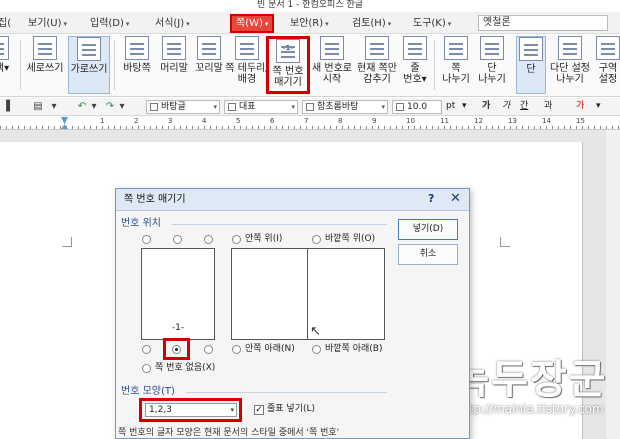 The width and height of the screenshot is (620, 439). What do you see at coordinates (174, 65) in the screenshot?
I see `header-button: 머리말` at bounding box center [174, 65].